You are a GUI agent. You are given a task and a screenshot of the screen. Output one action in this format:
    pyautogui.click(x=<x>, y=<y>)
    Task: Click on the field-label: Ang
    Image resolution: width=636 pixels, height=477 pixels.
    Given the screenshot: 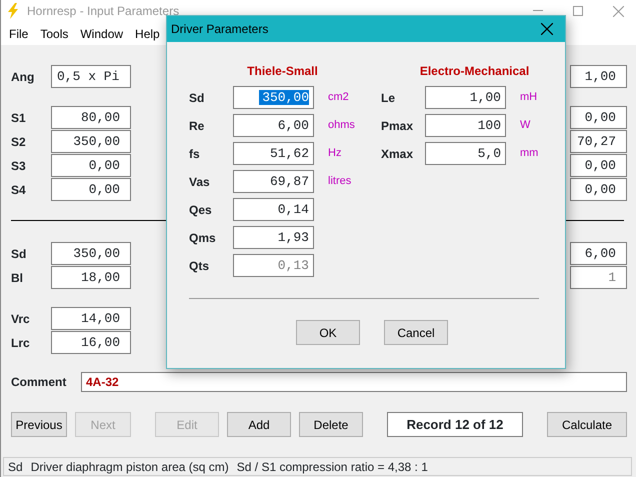 What is the action you would take?
    pyautogui.click(x=23, y=77)
    